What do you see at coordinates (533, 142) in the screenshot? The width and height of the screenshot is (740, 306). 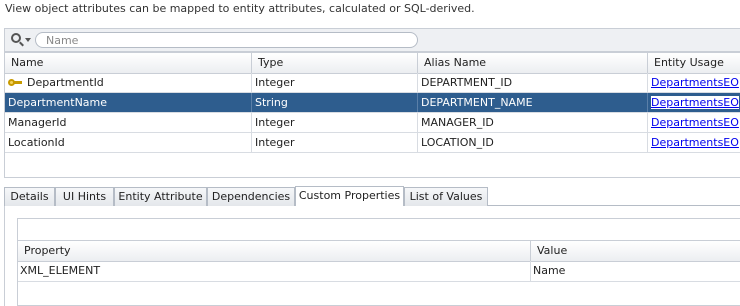 I see `attribute-alias: LOCATION_ID` at bounding box center [533, 142].